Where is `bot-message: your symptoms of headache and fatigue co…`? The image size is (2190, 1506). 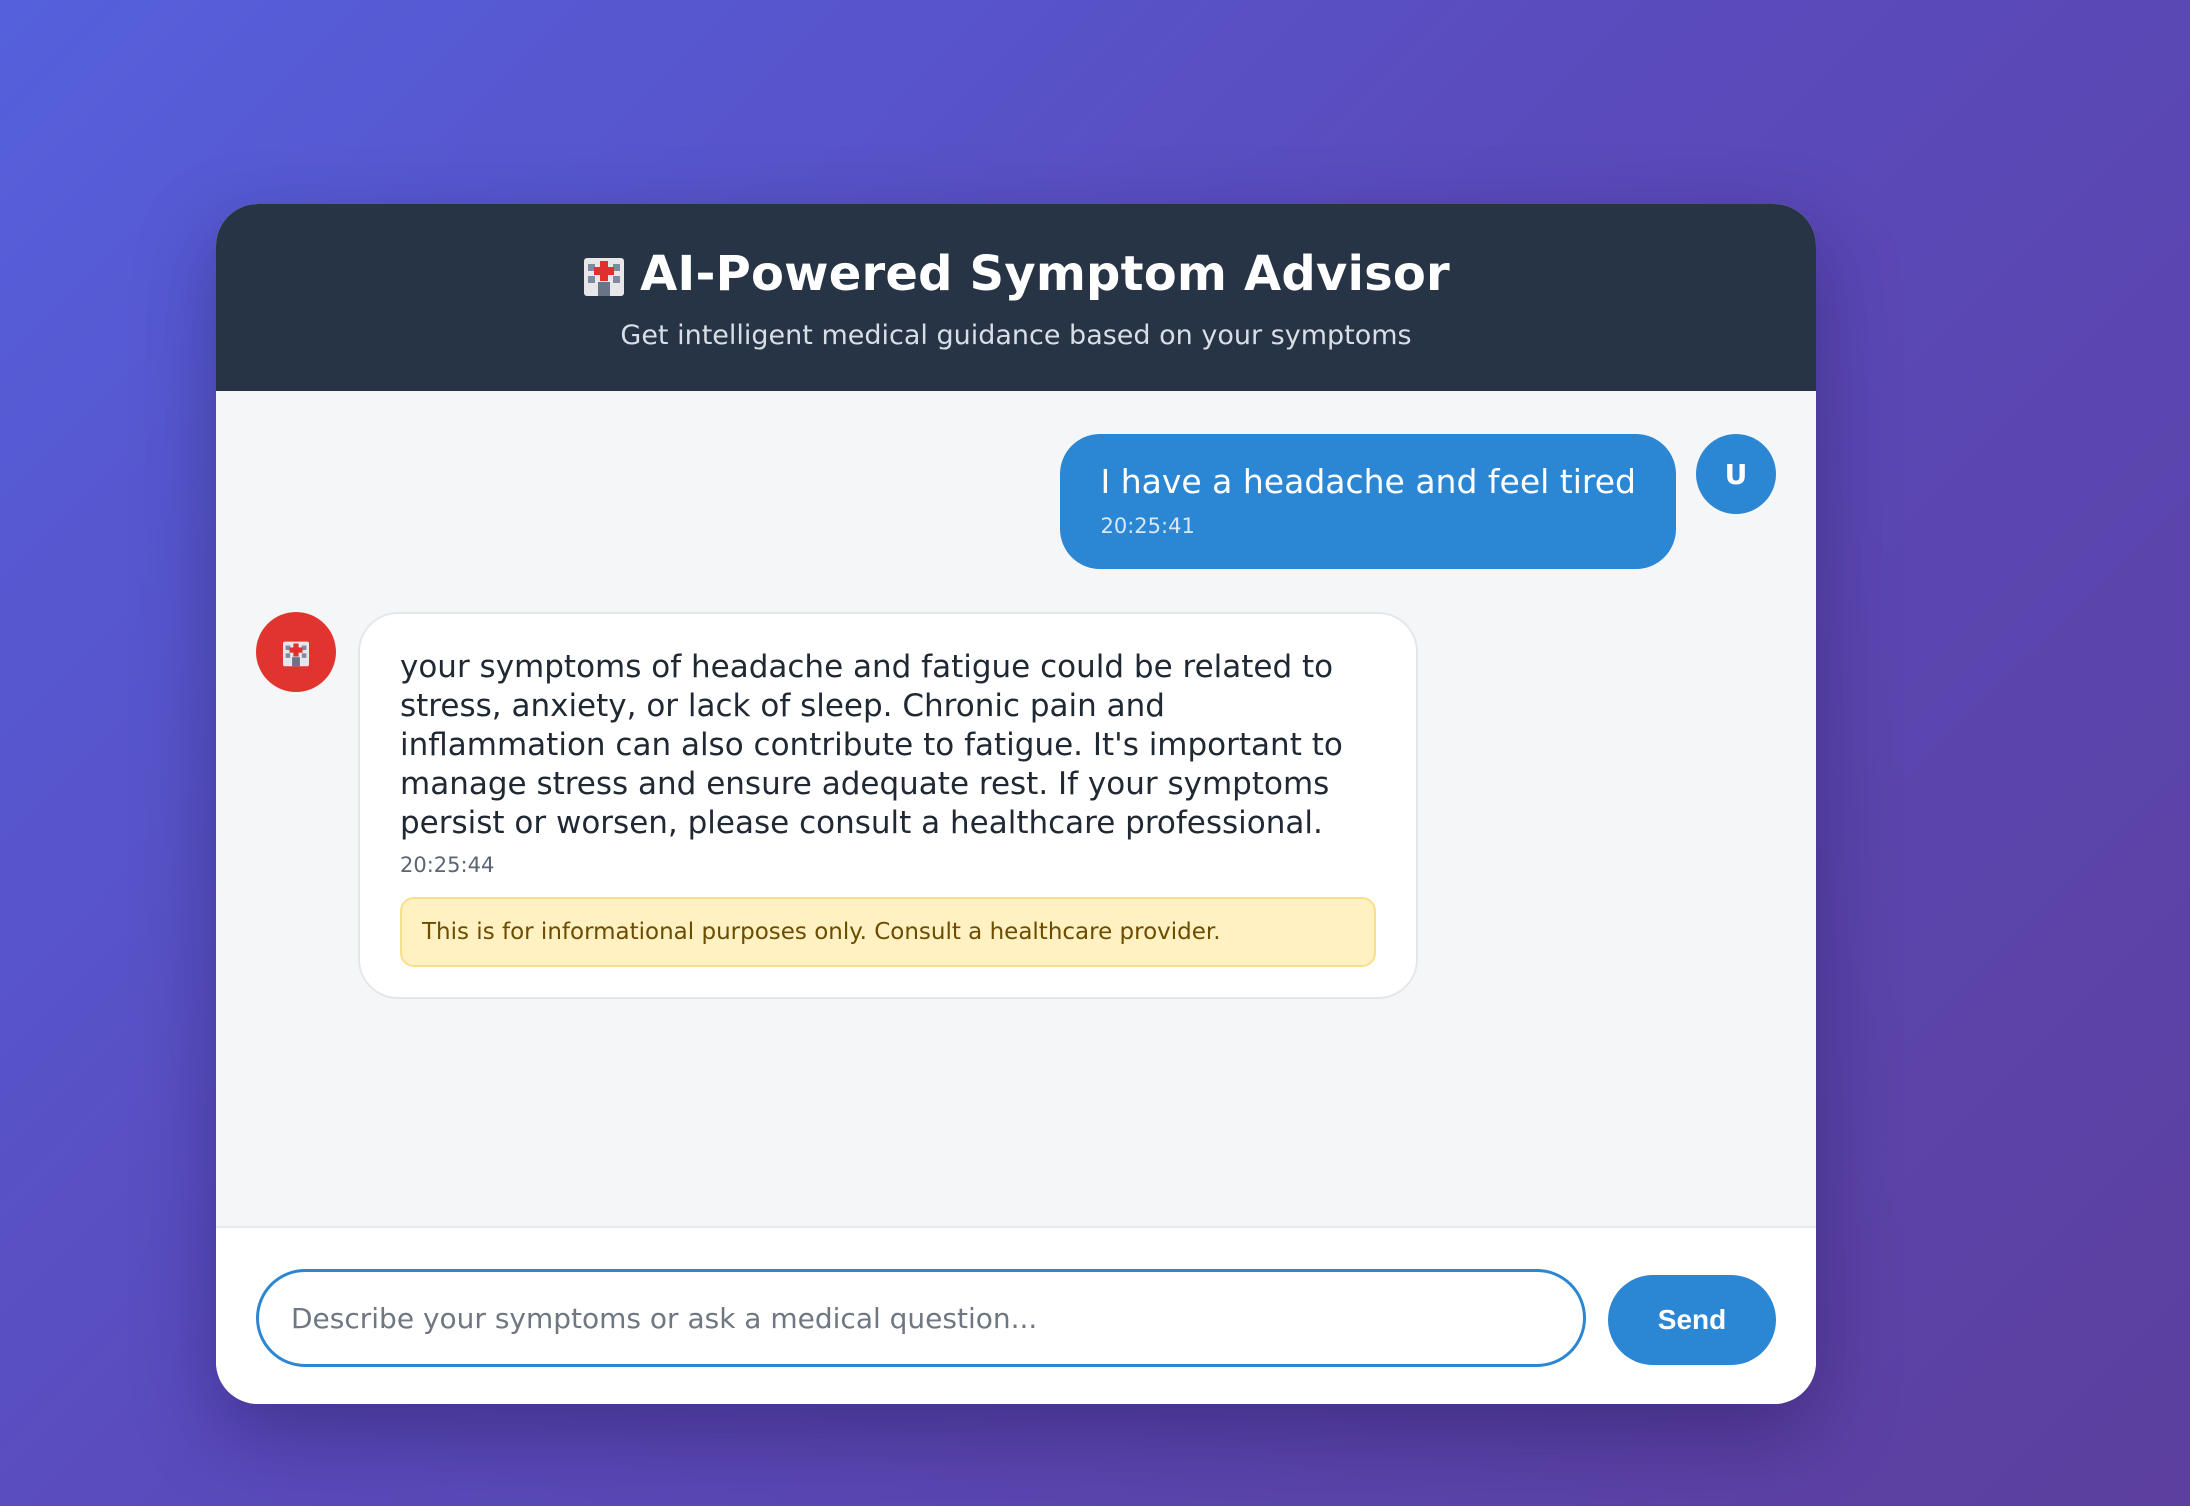 bot-message: your symptoms of headache and fatigue co… is located at coordinates (837, 805).